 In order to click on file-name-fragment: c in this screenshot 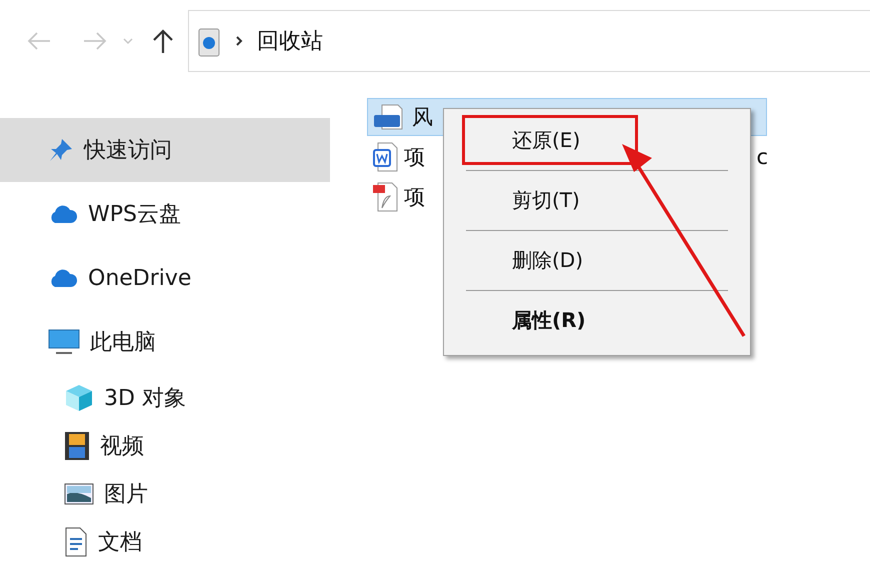, I will do `click(762, 157)`.